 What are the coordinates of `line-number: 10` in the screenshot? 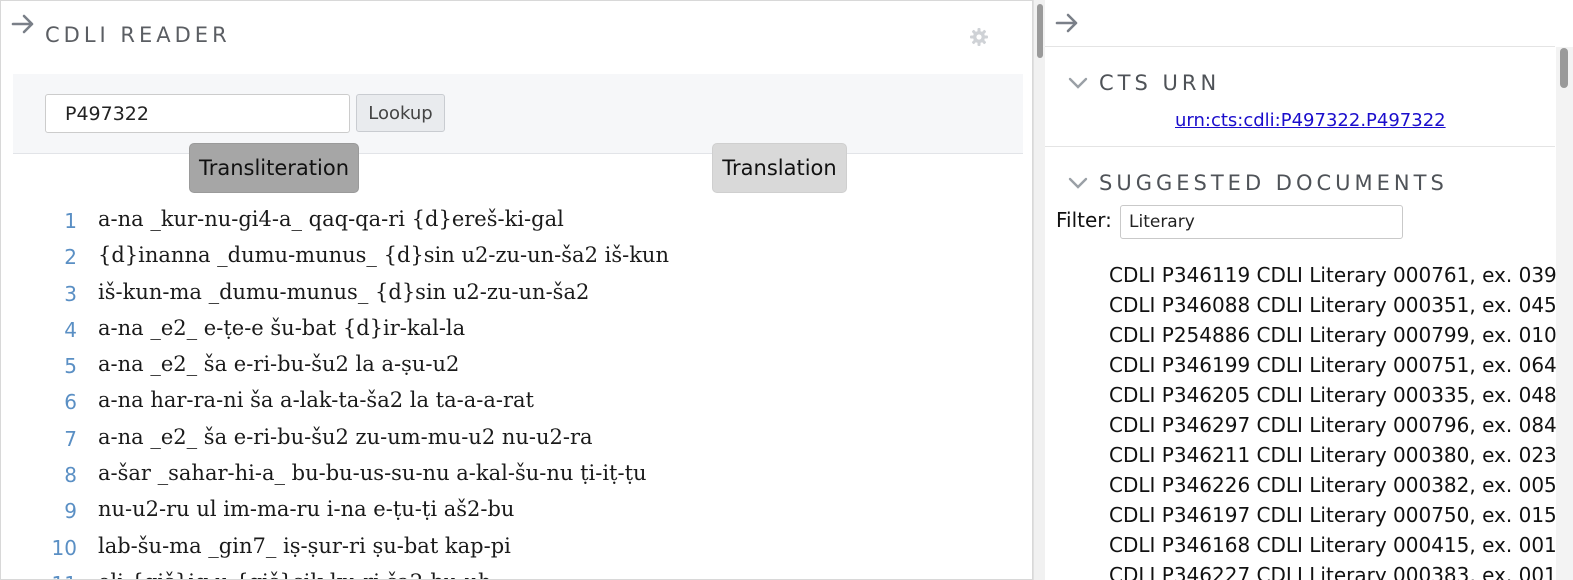 It's located at (64, 547).